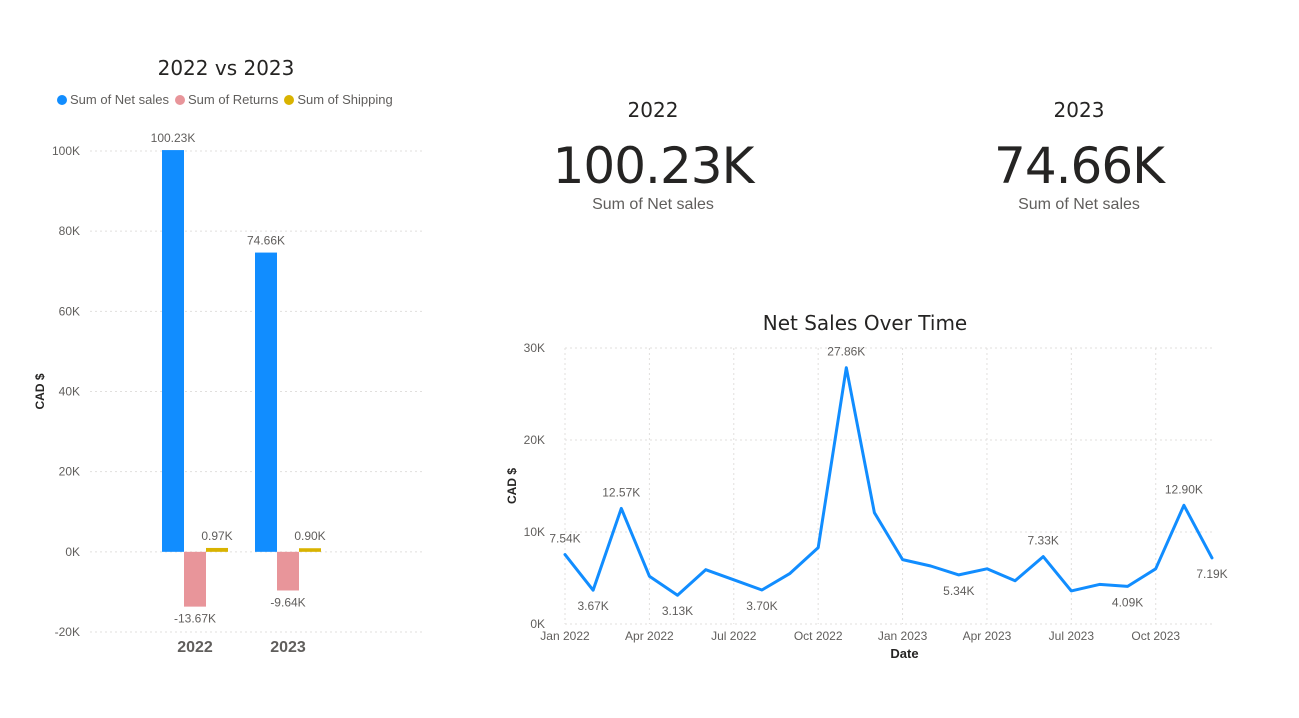  Describe the element at coordinates (195, 619) in the screenshot. I see `bar-data-label: -13.67K` at that location.